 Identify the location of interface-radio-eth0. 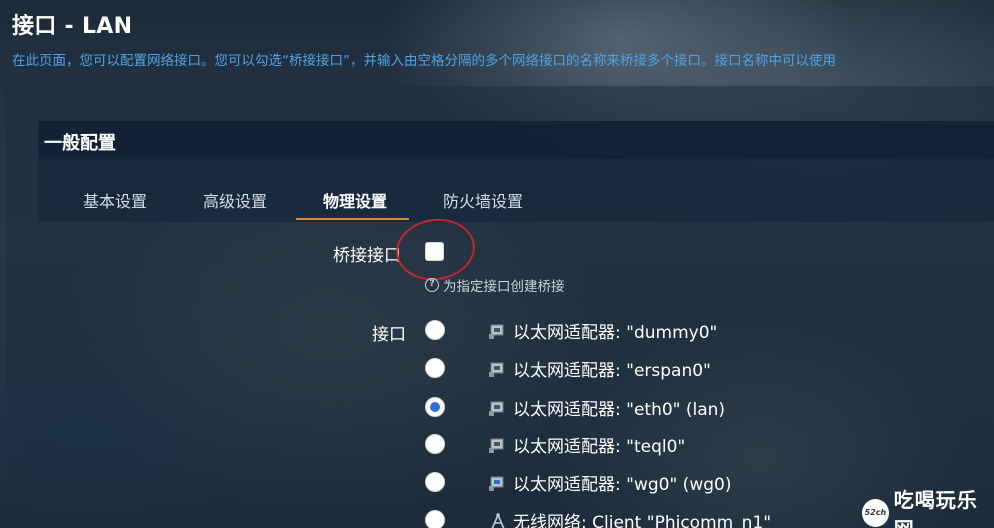
(435, 407).